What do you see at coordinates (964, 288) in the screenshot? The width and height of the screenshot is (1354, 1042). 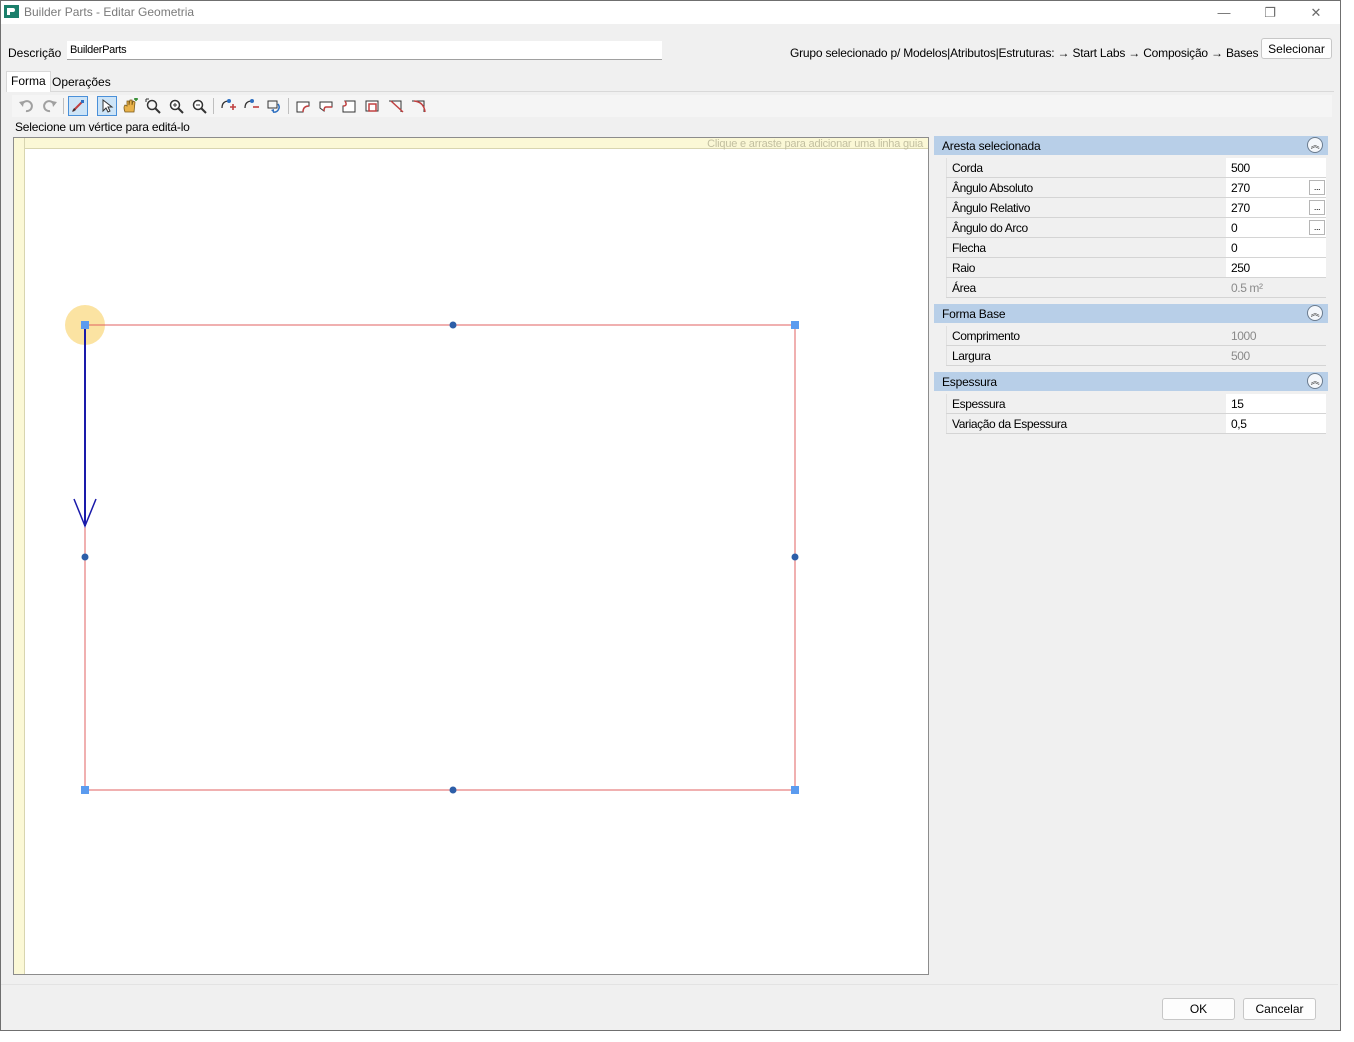 I see `property-name: Área` at bounding box center [964, 288].